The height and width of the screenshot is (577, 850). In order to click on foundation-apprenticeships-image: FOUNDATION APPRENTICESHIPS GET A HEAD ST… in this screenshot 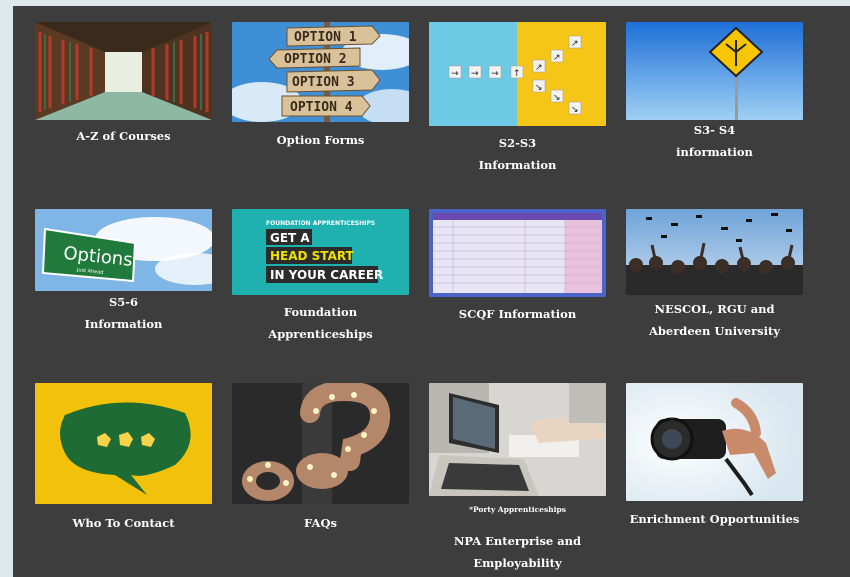, I will do `click(320, 252)`.